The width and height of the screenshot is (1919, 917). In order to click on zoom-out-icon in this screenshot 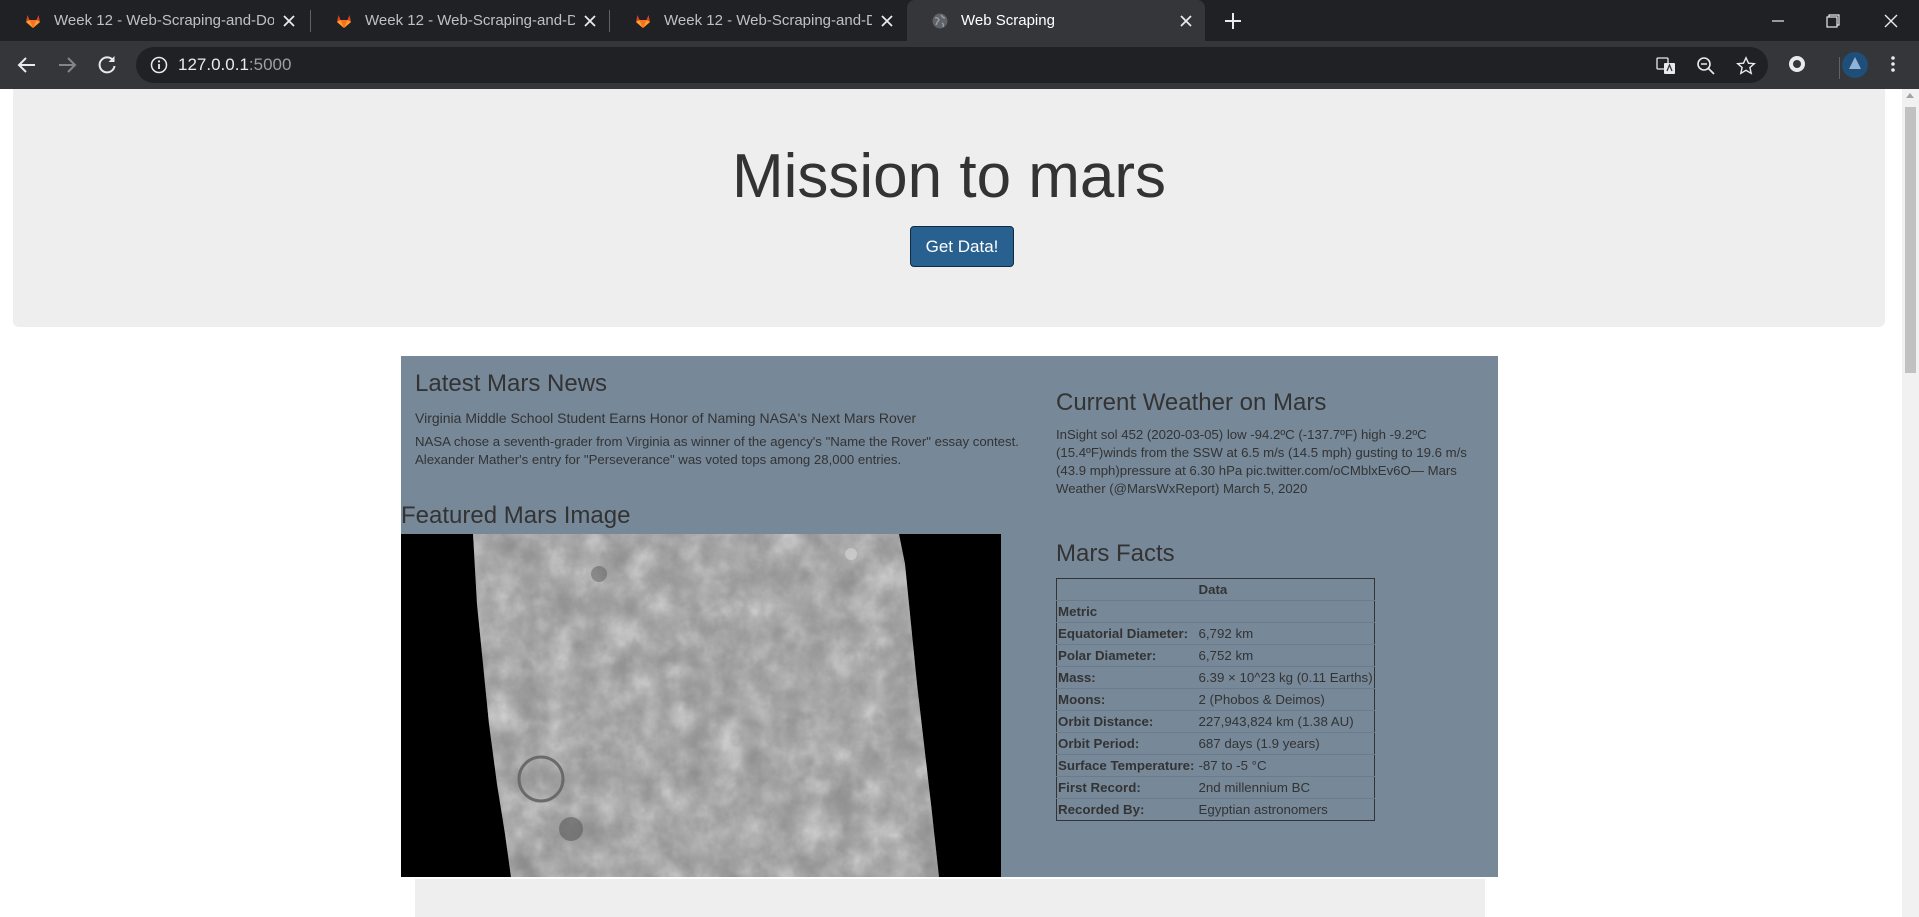, I will do `click(1706, 66)`.